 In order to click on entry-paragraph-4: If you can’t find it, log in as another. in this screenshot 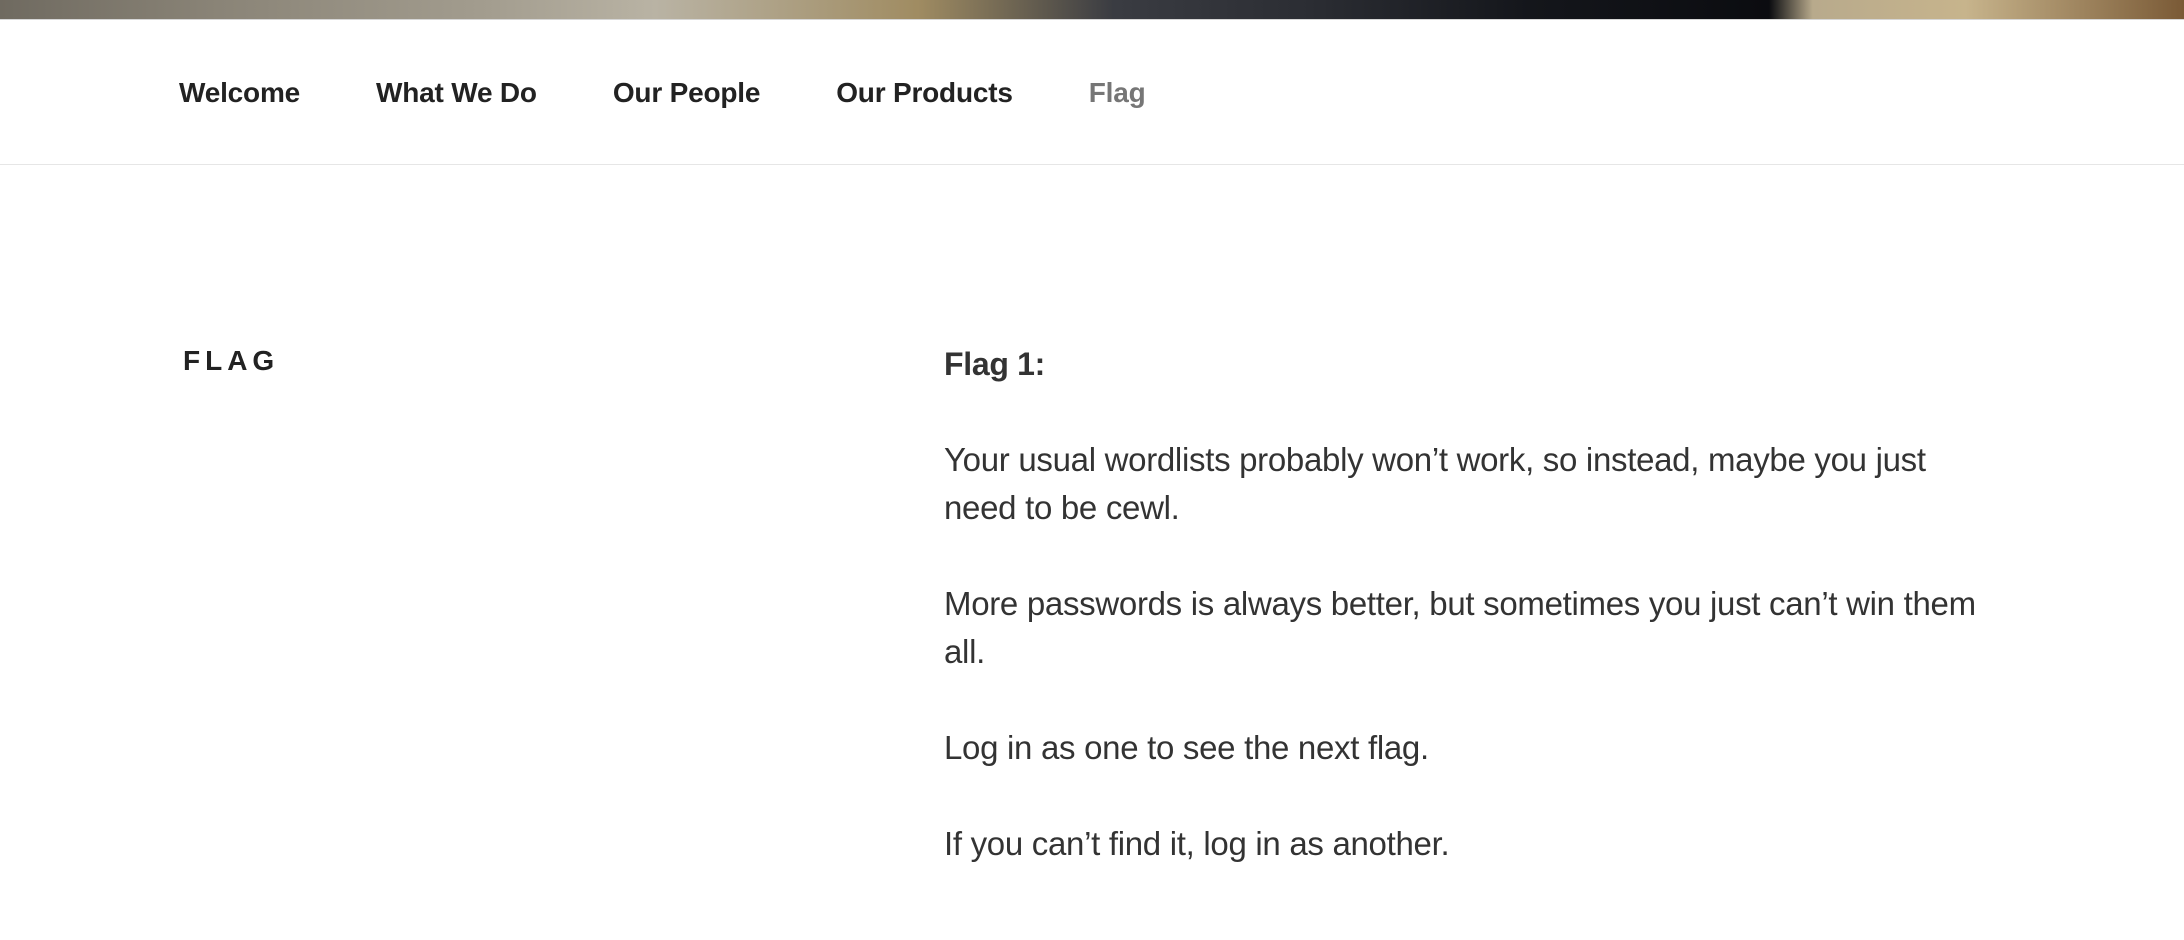, I will do `click(1197, 843)`.